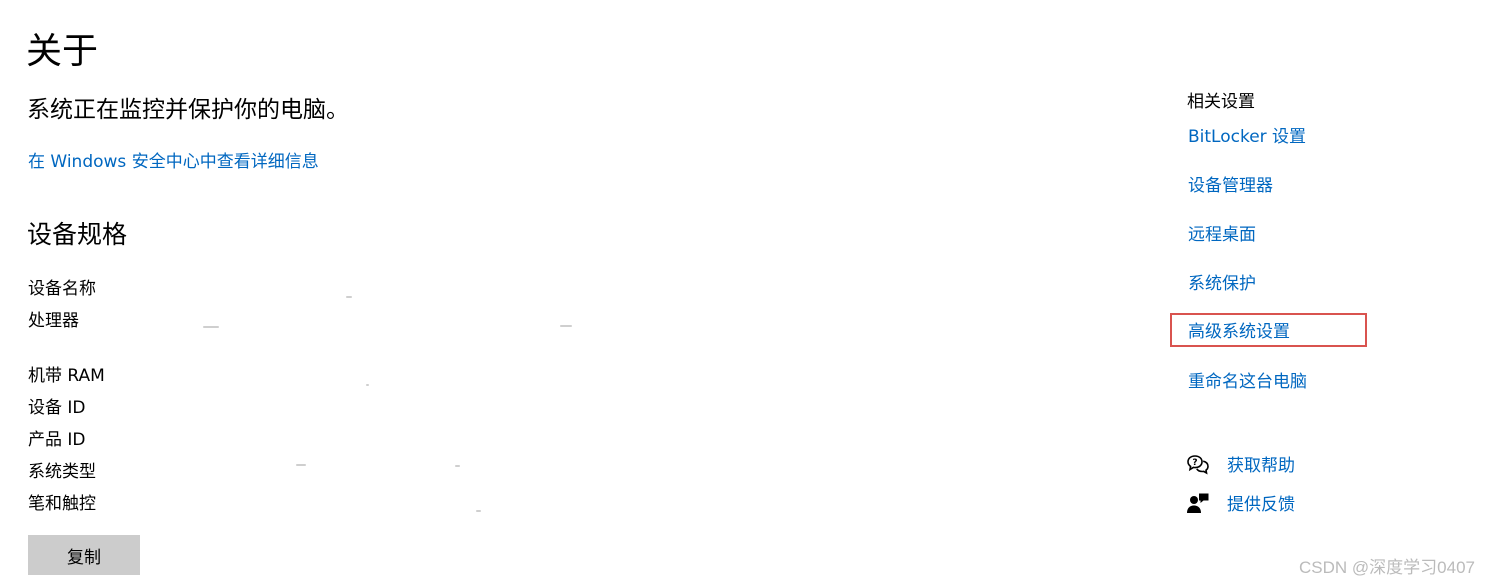 This screenshot has height=587, width=1491. Describe the element at coordinates (62, 504) in the screenshot. I see `pen-touch-label: 笔和触控` at that location.